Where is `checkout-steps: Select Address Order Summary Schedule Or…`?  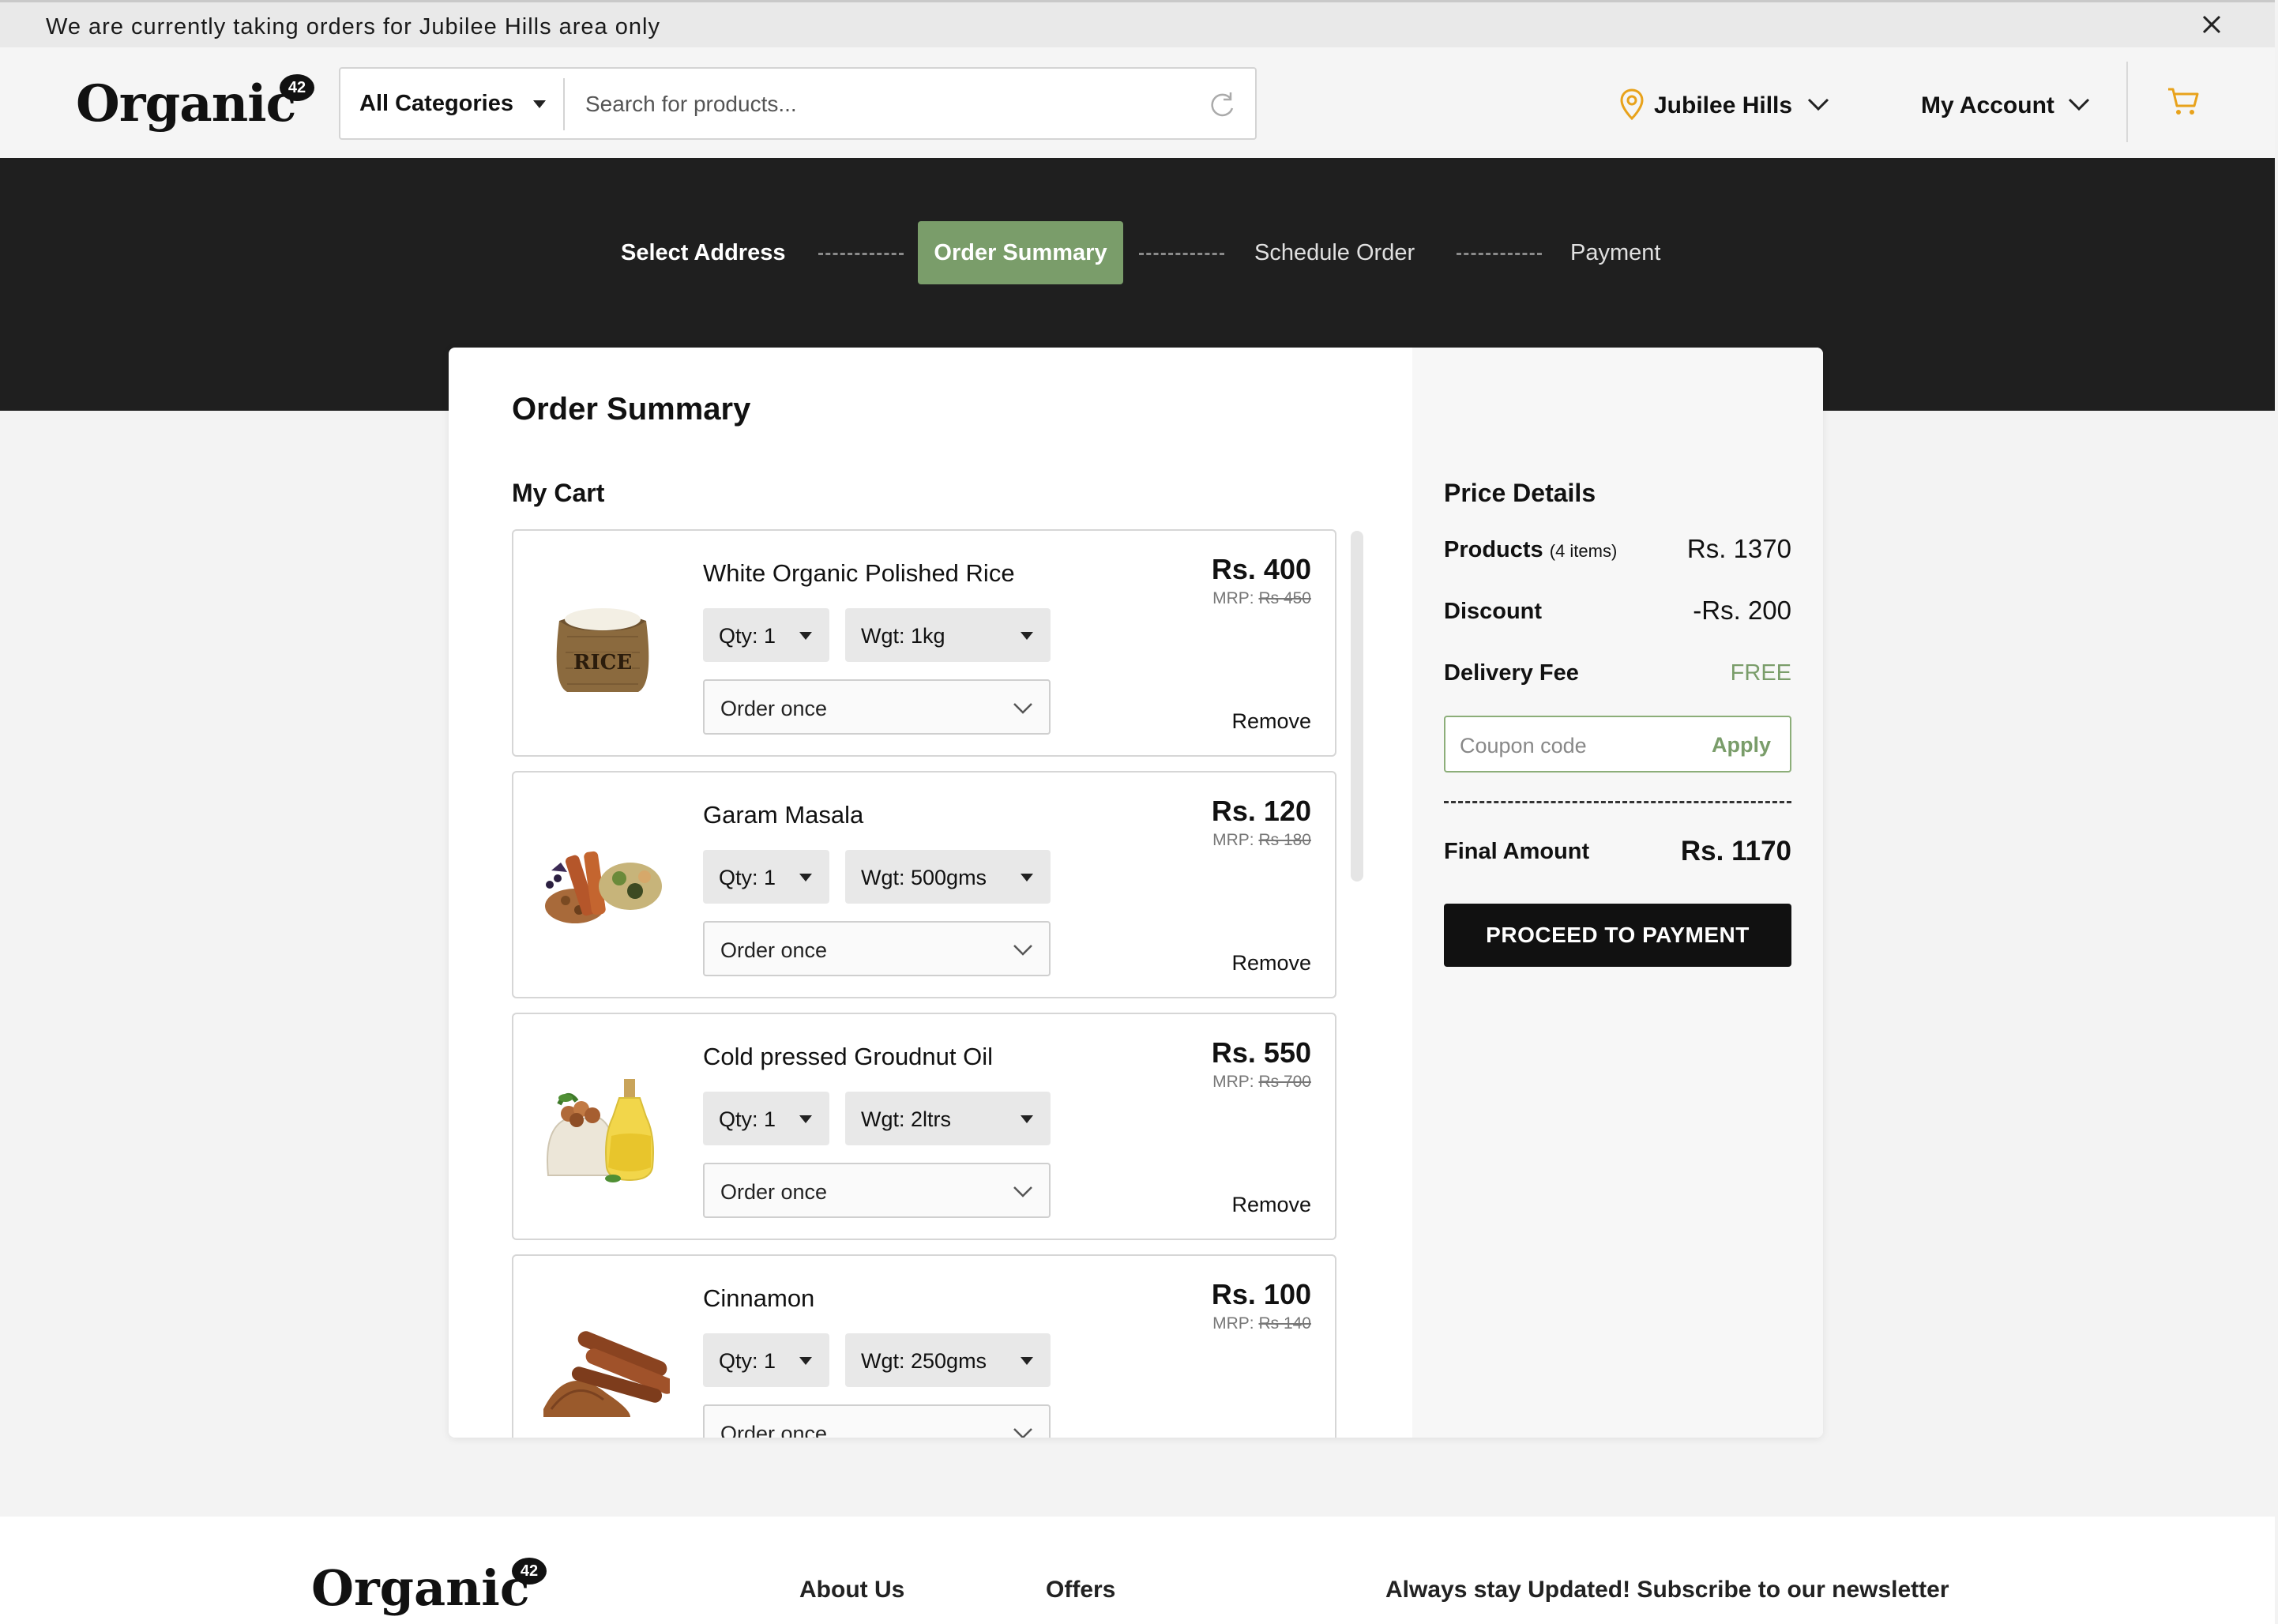 checkout-steps: Select Address Order Summary Schedule Or… is located at coordinates (1137, 252).